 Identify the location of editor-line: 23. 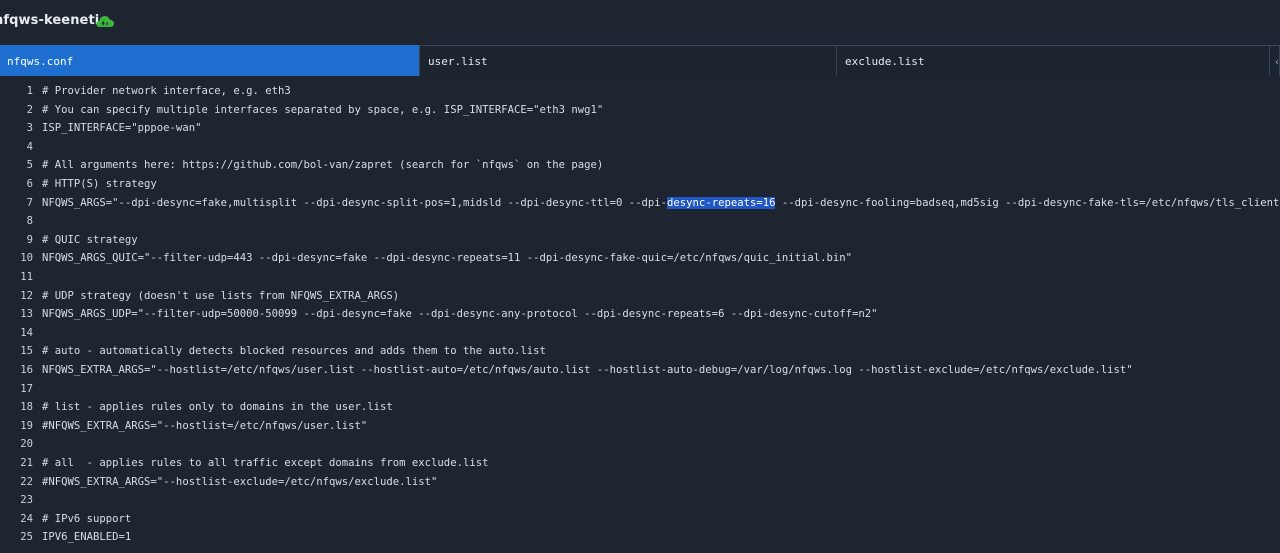
(640, 500).